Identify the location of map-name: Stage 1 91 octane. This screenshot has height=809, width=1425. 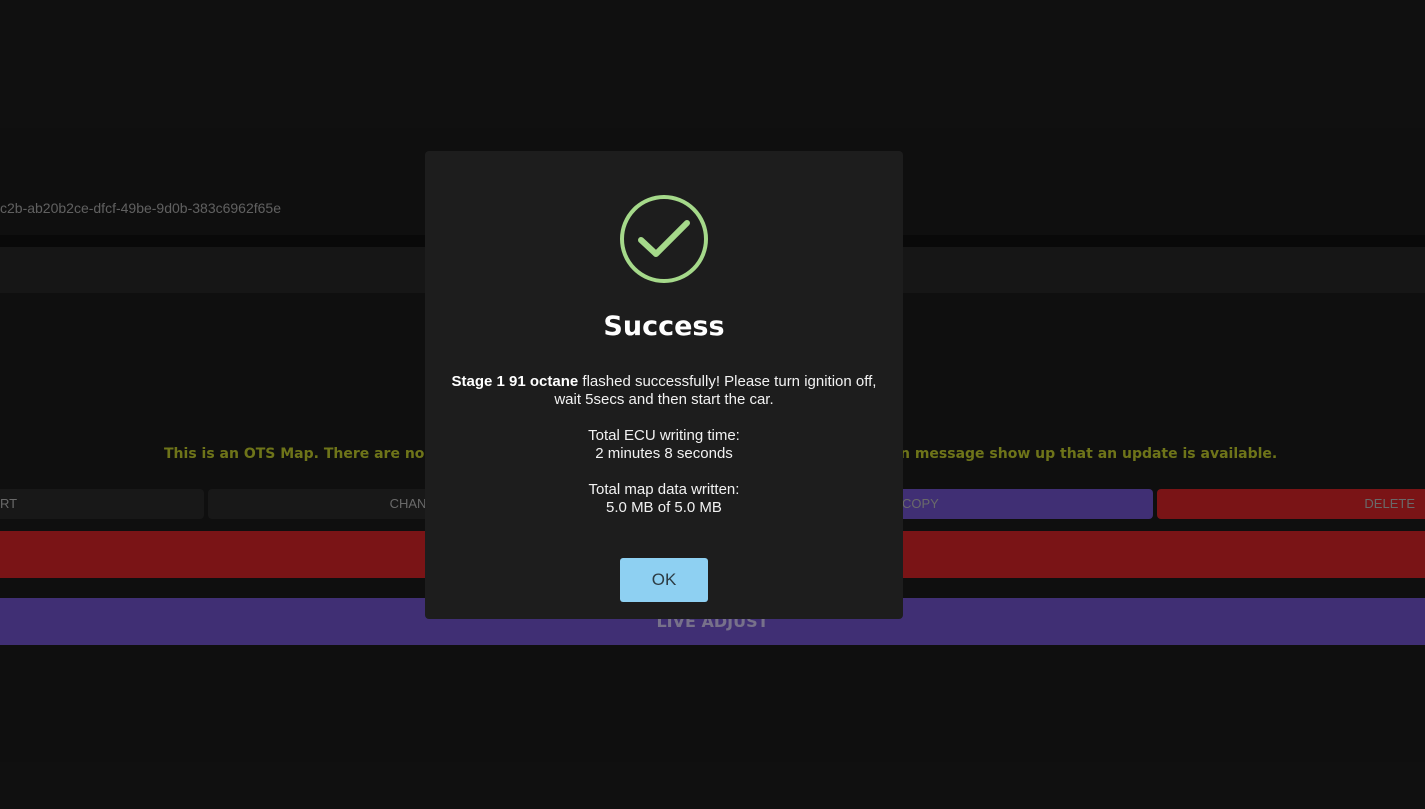
(515, 381).